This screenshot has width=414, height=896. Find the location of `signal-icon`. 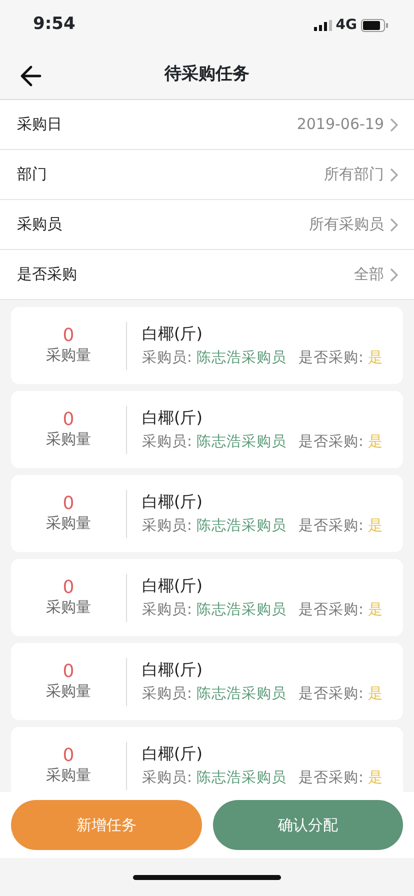

signal-icon is located at coordinates (323, 25).